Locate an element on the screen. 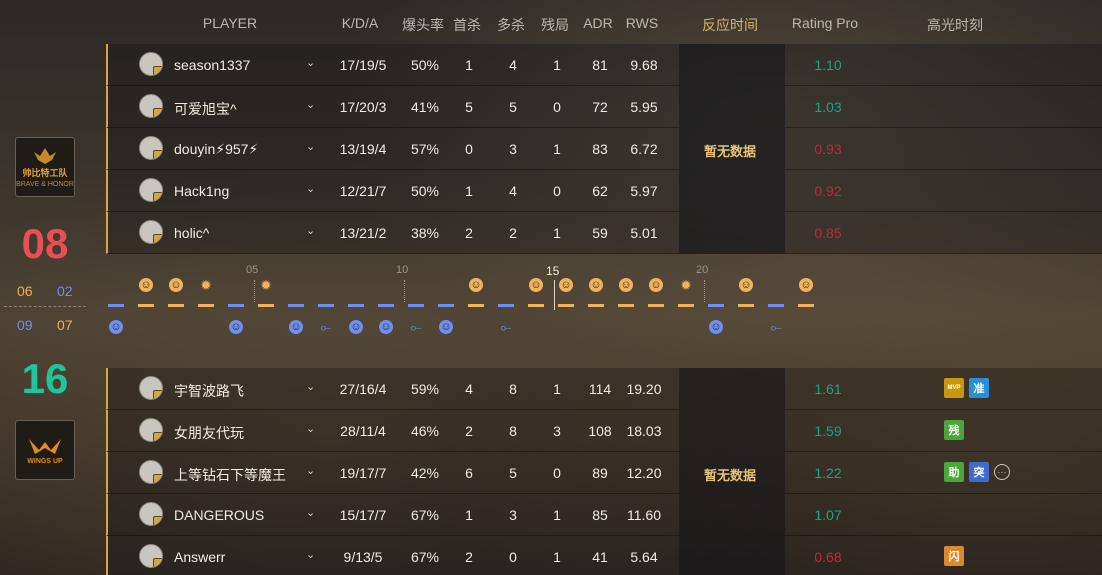 This screenshot has width=1102, height=575. stat-clutch: 3 is located at coordinates (557, 431).